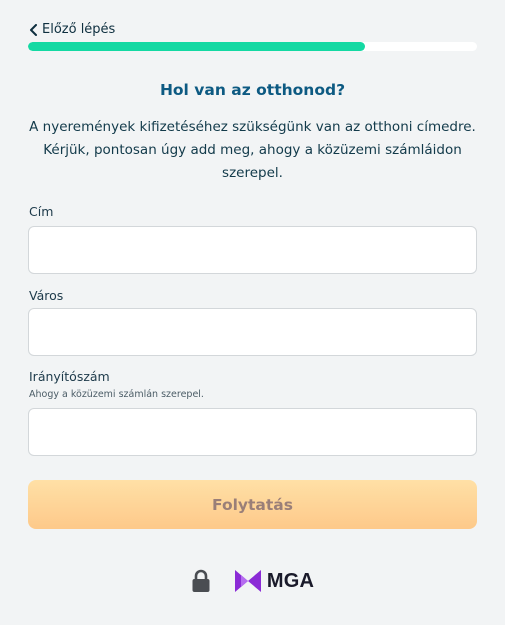 The image size is (505, 625). I want to click on zip-label: Irányítószám, so click(69, 376).